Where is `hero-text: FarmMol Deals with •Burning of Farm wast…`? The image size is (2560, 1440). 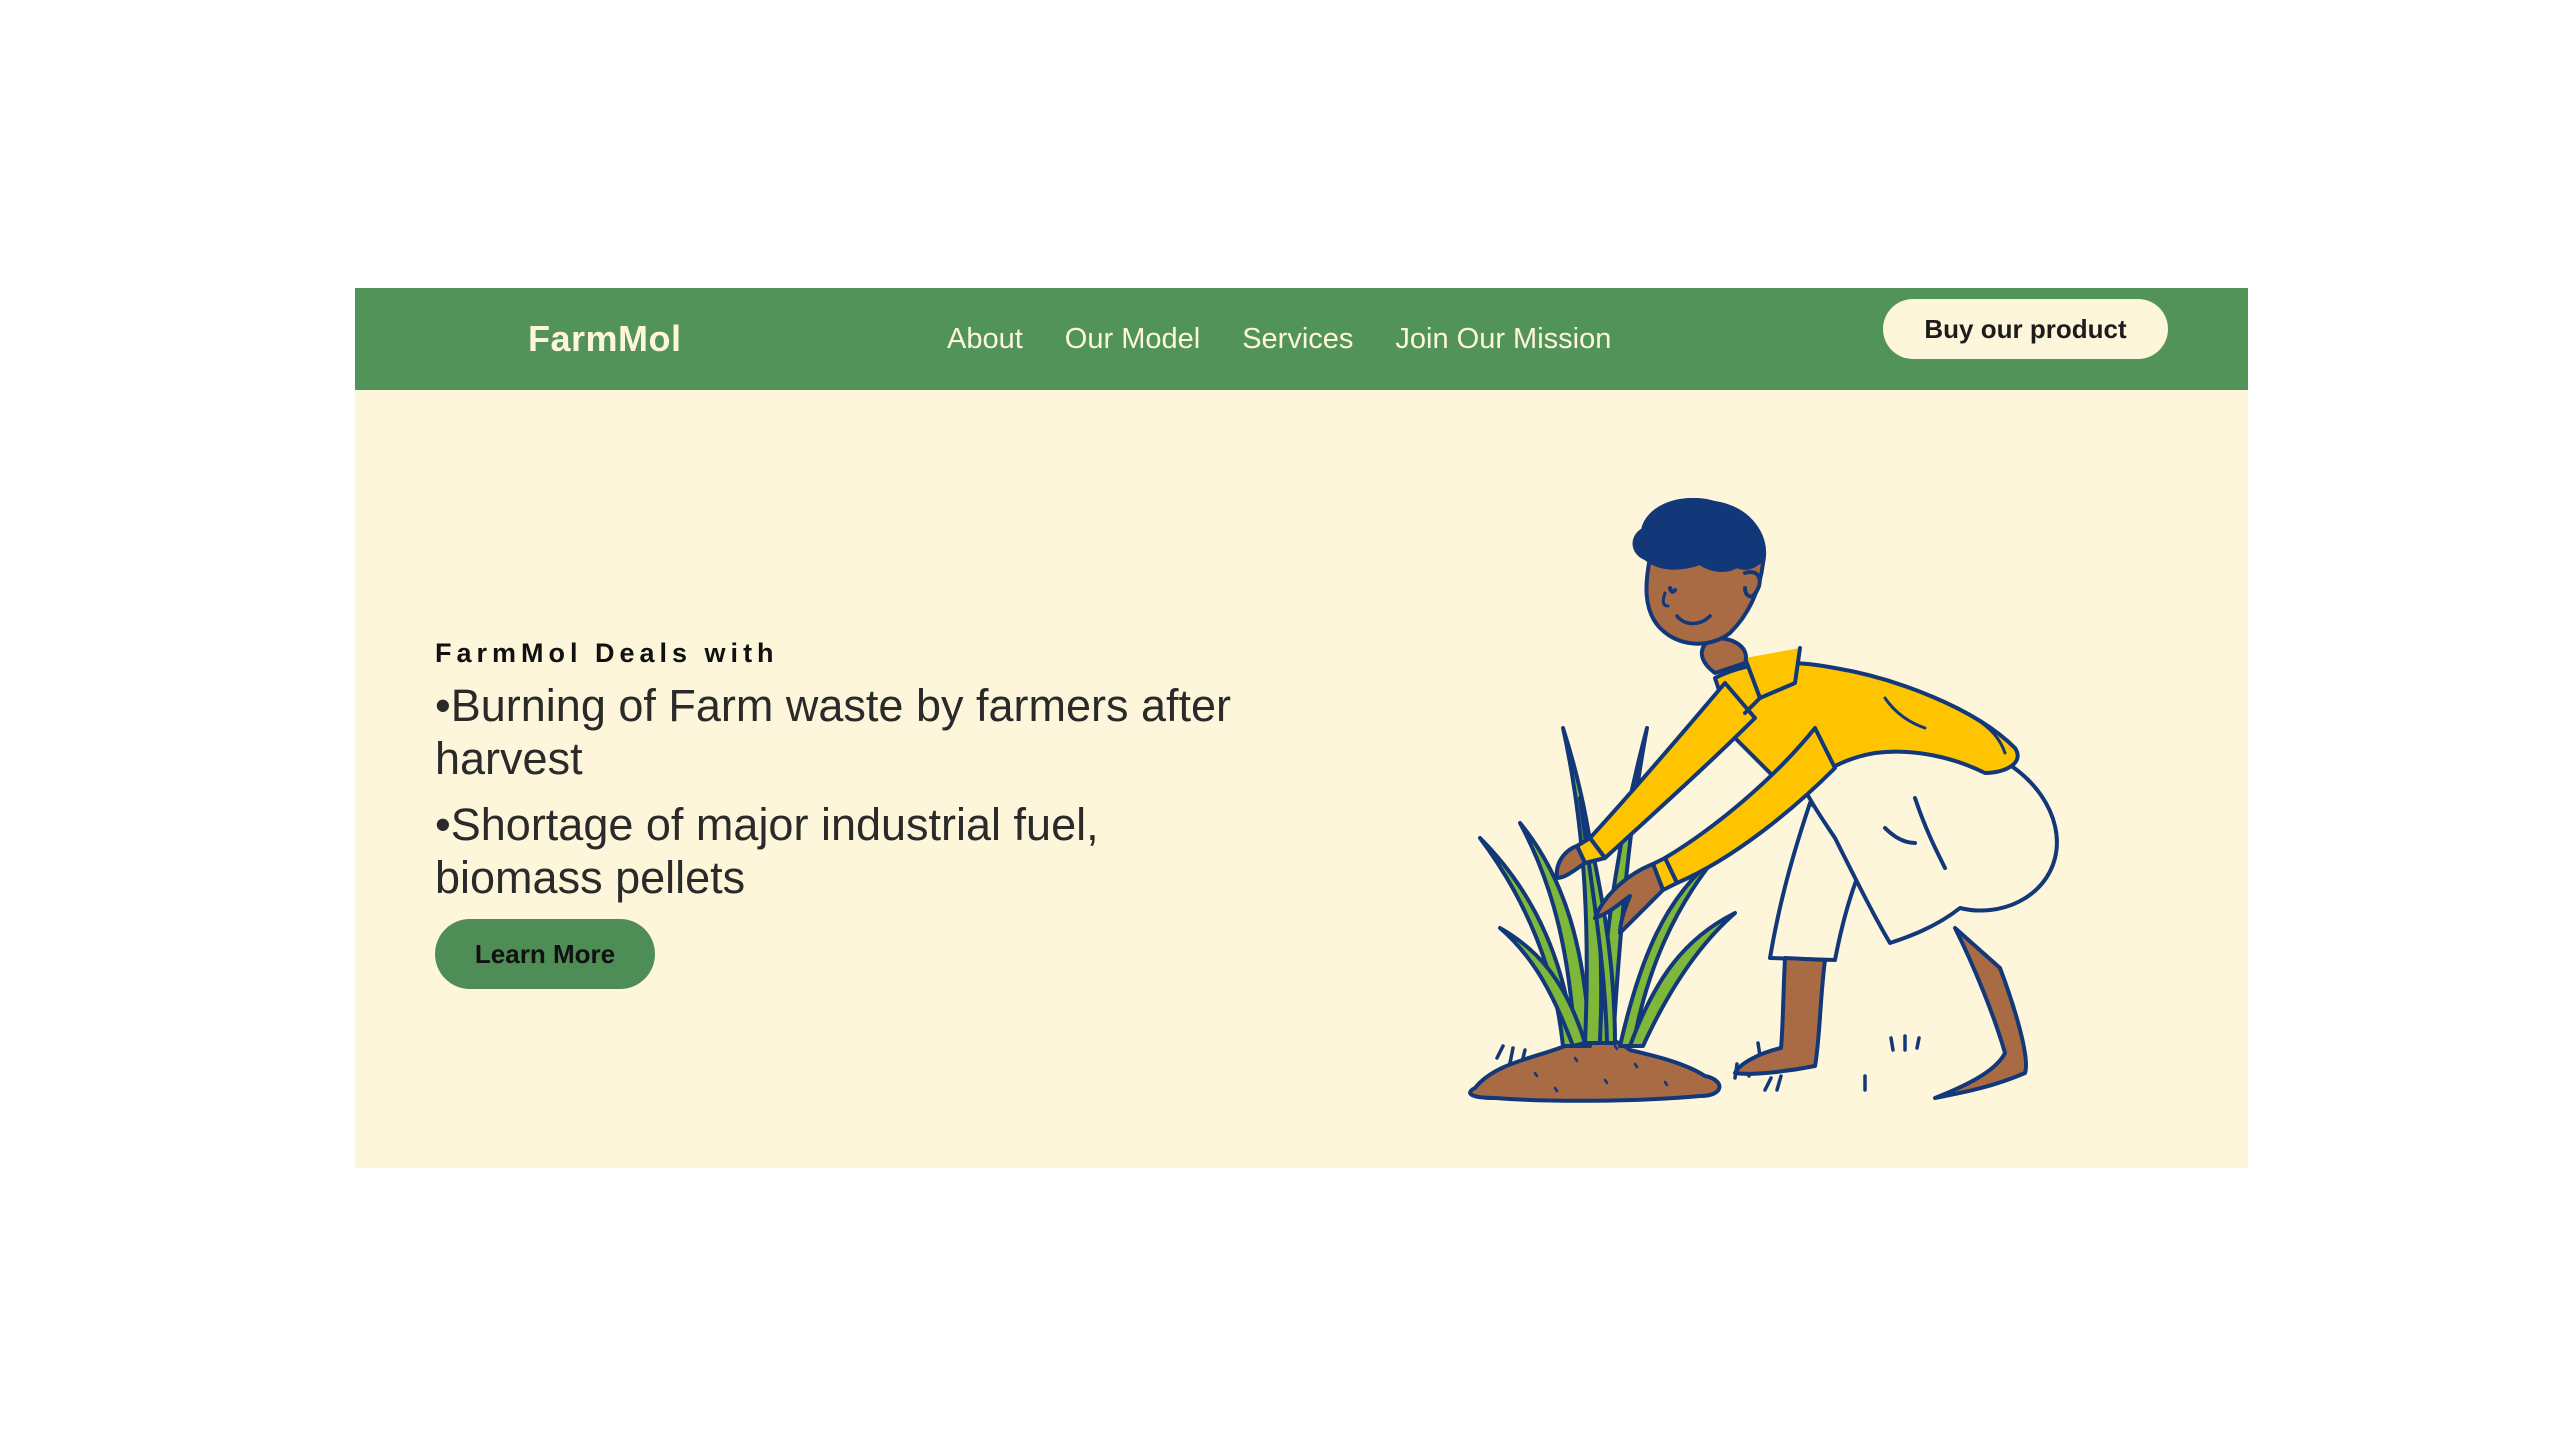
hero-text: FarmMol Deals with •Burning of Farm wast… is located at coordinates (835, 813).